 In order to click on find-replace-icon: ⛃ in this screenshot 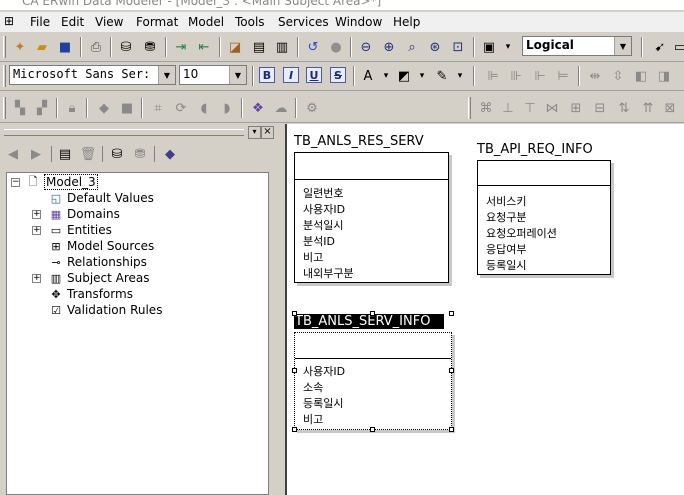, I will do `click(150, 47)`.